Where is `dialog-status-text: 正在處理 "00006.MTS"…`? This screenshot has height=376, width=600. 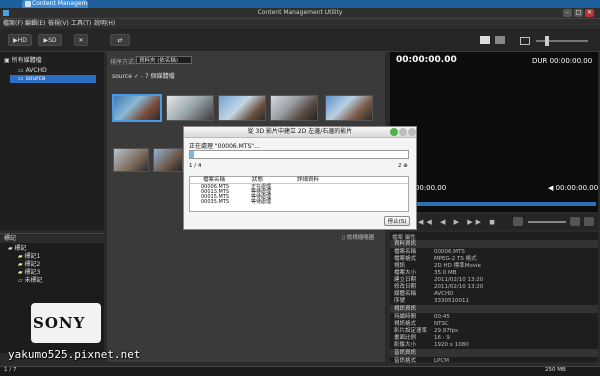
dialog-status-text: 正在處理 "00006.MTS"… is located at coordinates (225, 146).